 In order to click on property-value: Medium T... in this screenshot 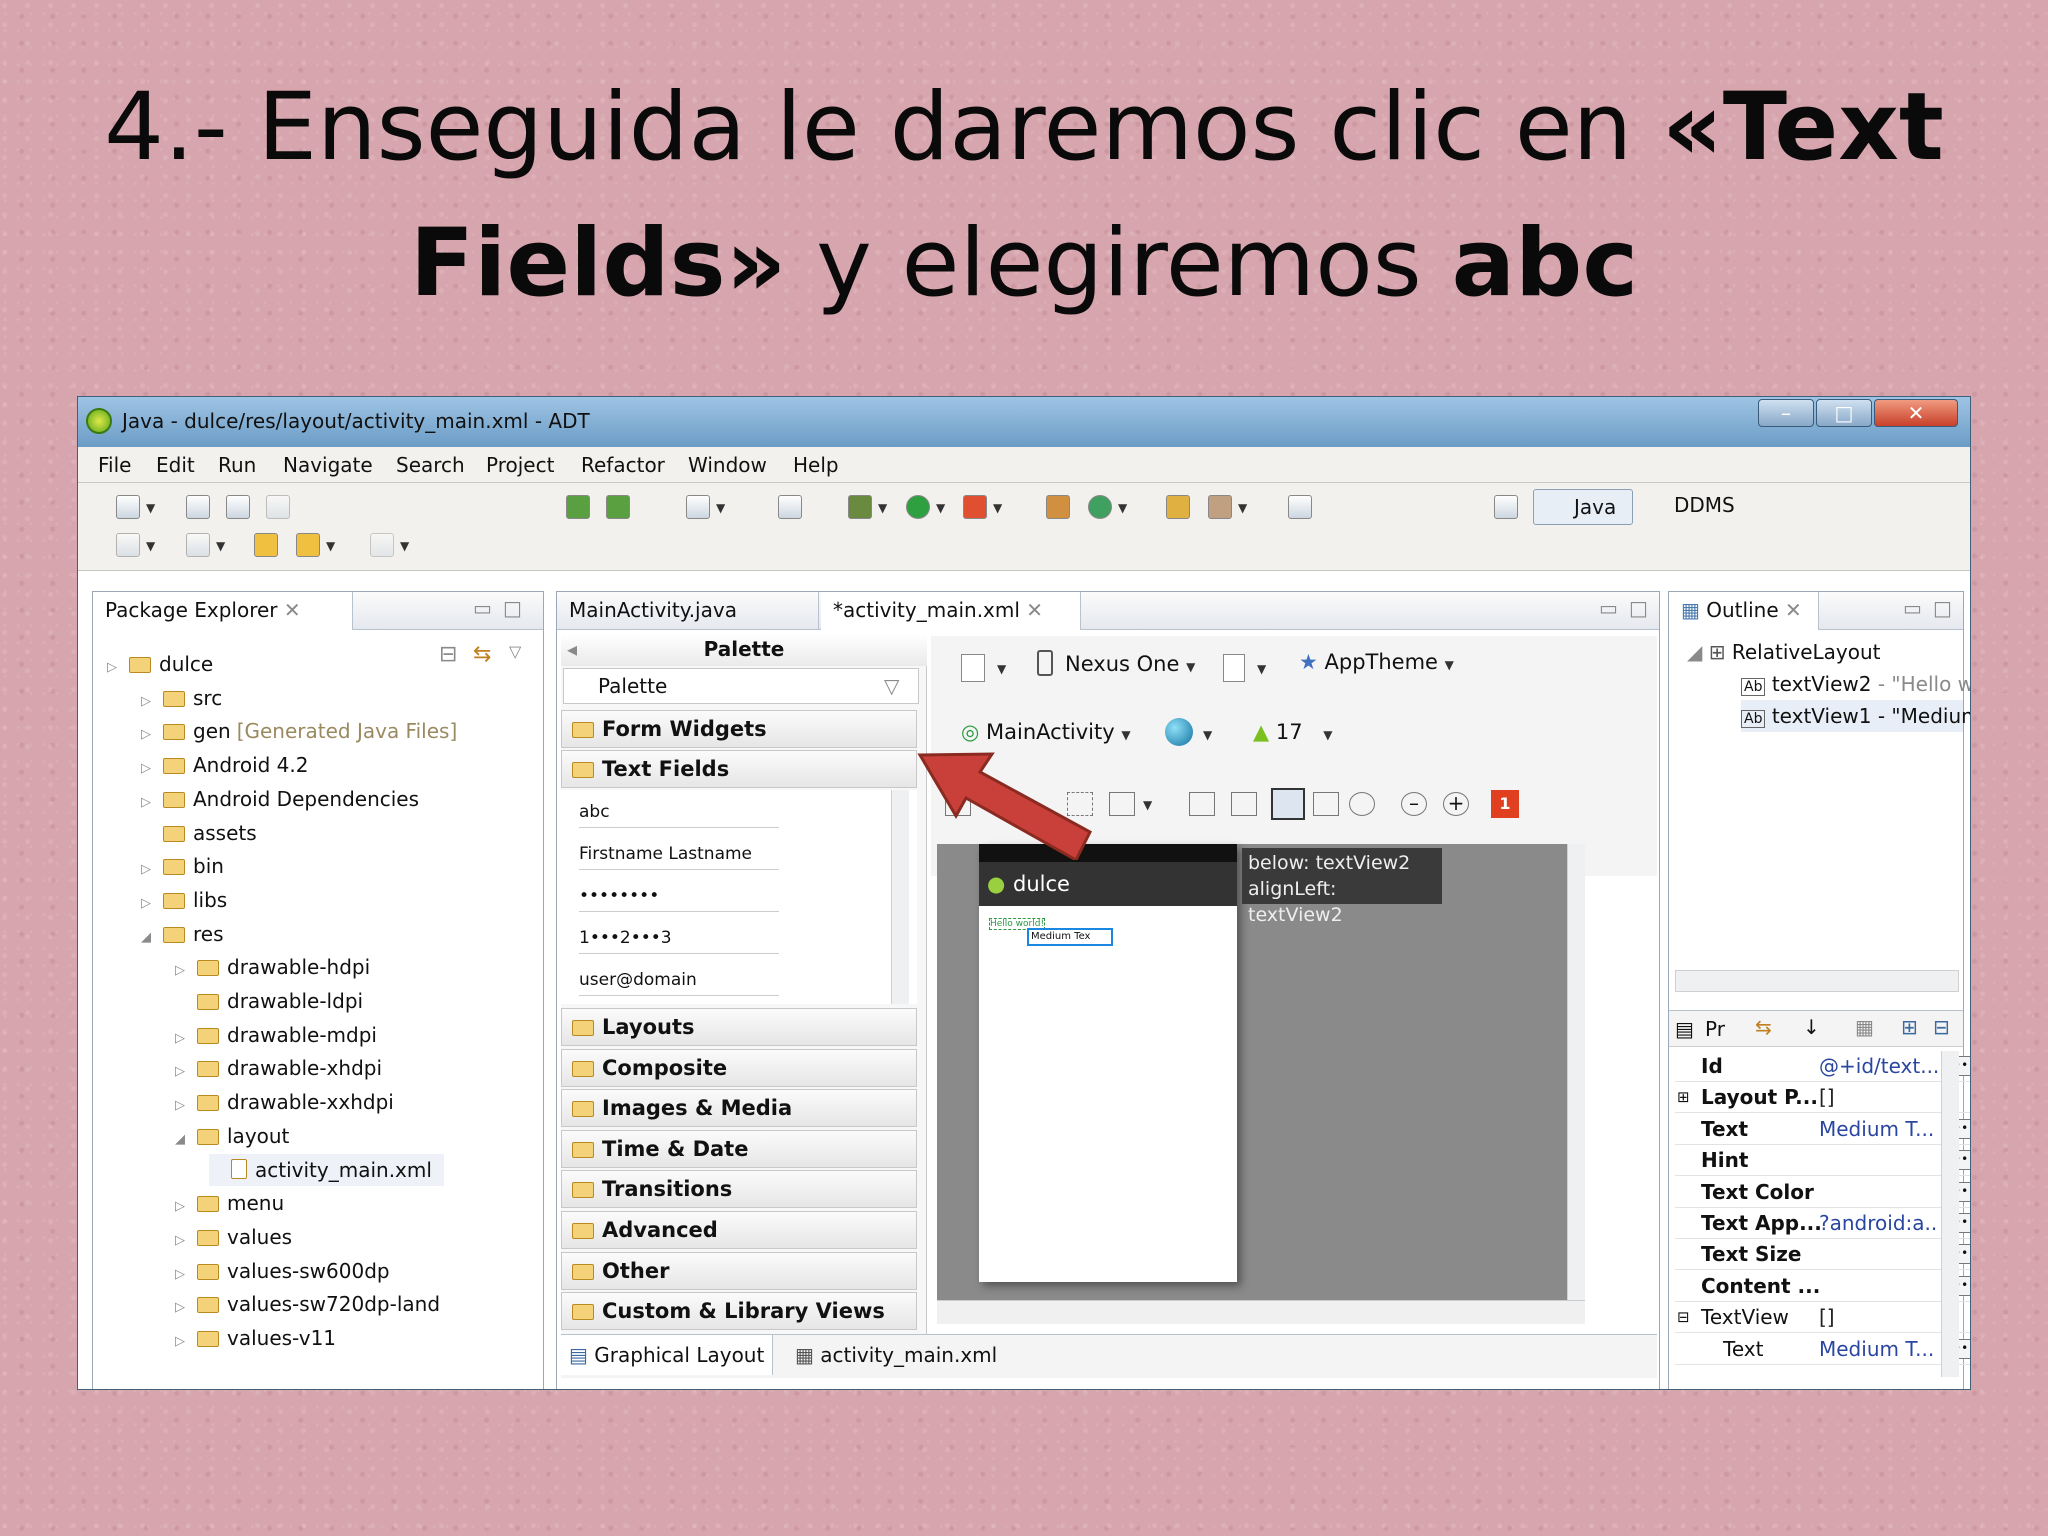, I will do `click(1879, 1129)`.